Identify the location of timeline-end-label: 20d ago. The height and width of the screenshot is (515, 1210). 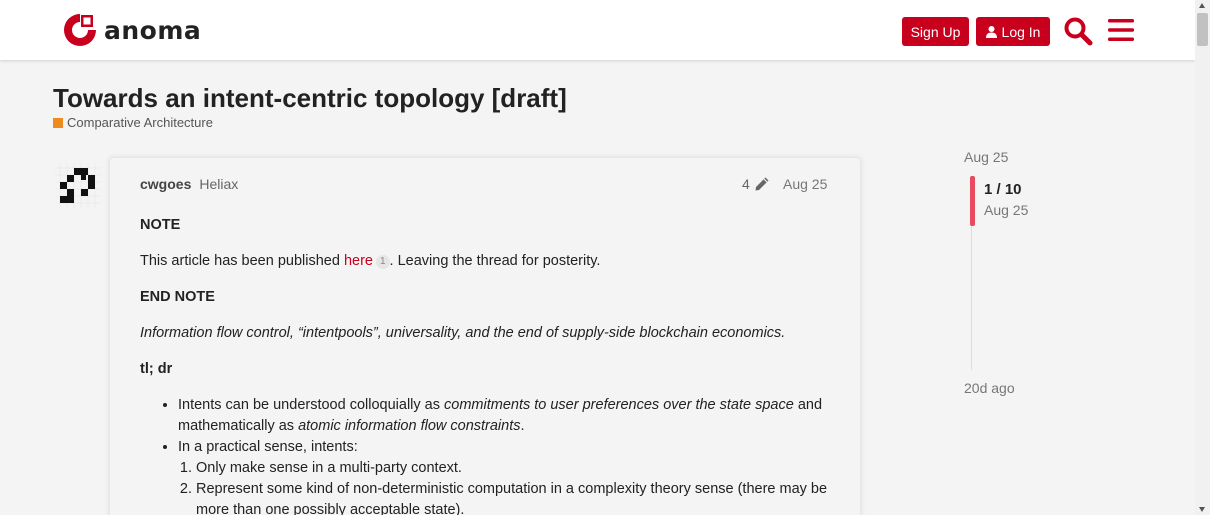
(989, 388).